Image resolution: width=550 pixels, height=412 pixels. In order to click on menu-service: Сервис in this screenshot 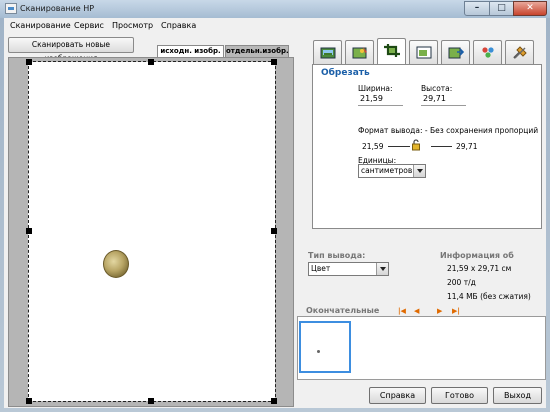, I will do `click(89, 25)`.